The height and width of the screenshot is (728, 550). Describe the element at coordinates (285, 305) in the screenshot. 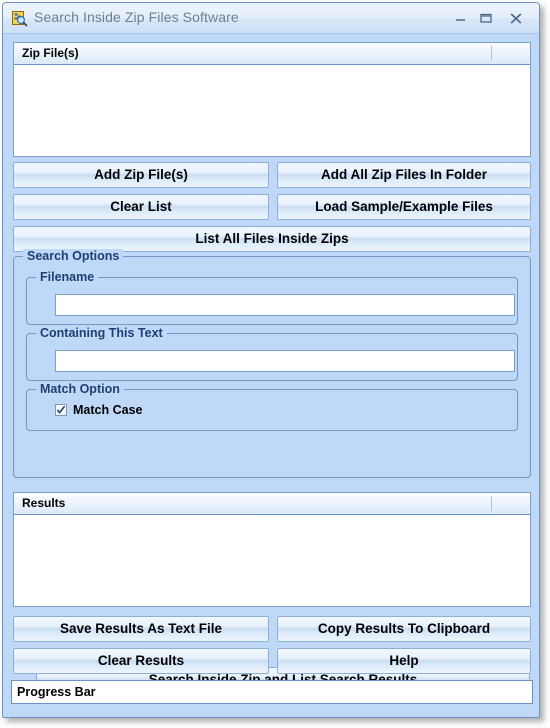

I see `filename-input` at that location.